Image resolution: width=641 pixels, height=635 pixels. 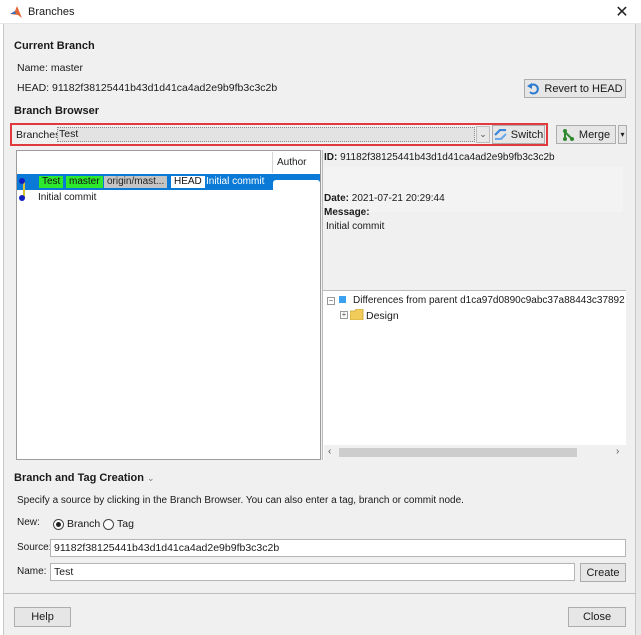 I want to click on commit-date: Date: 2021-07-21 20:29:44, so click(x=384, y=198).